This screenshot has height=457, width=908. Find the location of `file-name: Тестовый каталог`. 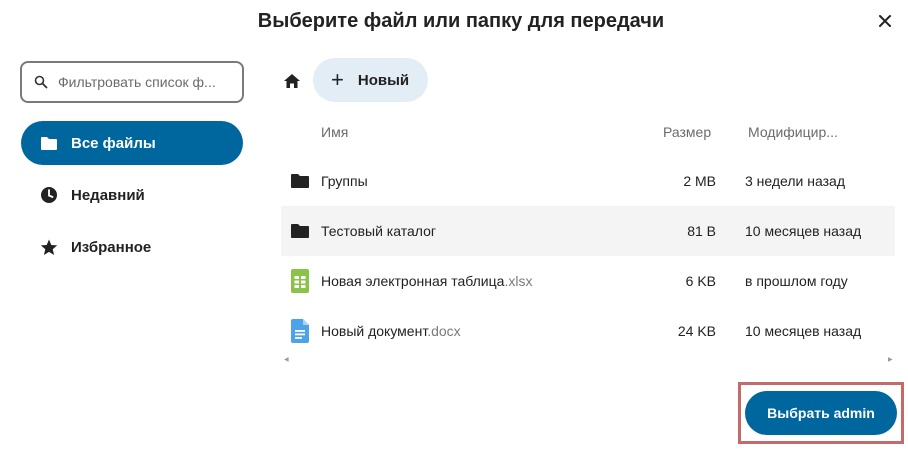

file-name: Тестовый каталог is located at coordinates (378, 231).